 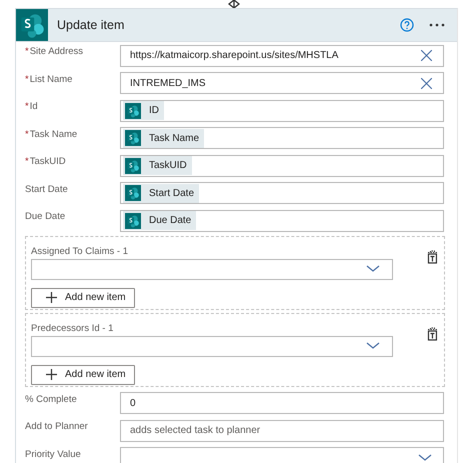 I want to click on help-button, so click(x=407, y=25).